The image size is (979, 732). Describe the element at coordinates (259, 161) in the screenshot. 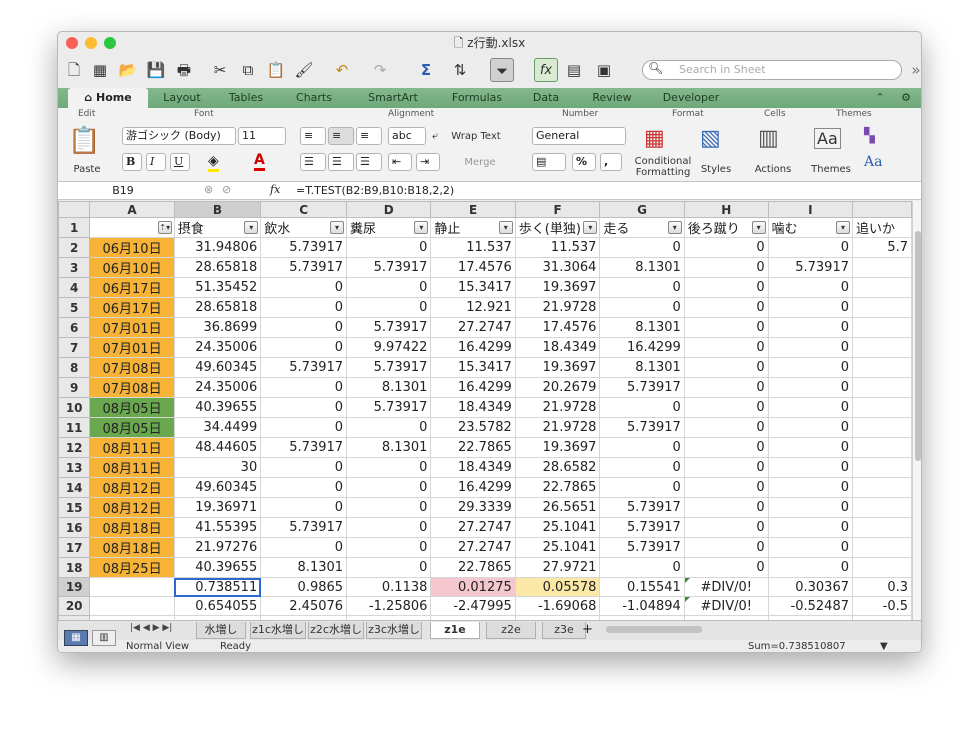

I see `font-color-icon: A` at that location.